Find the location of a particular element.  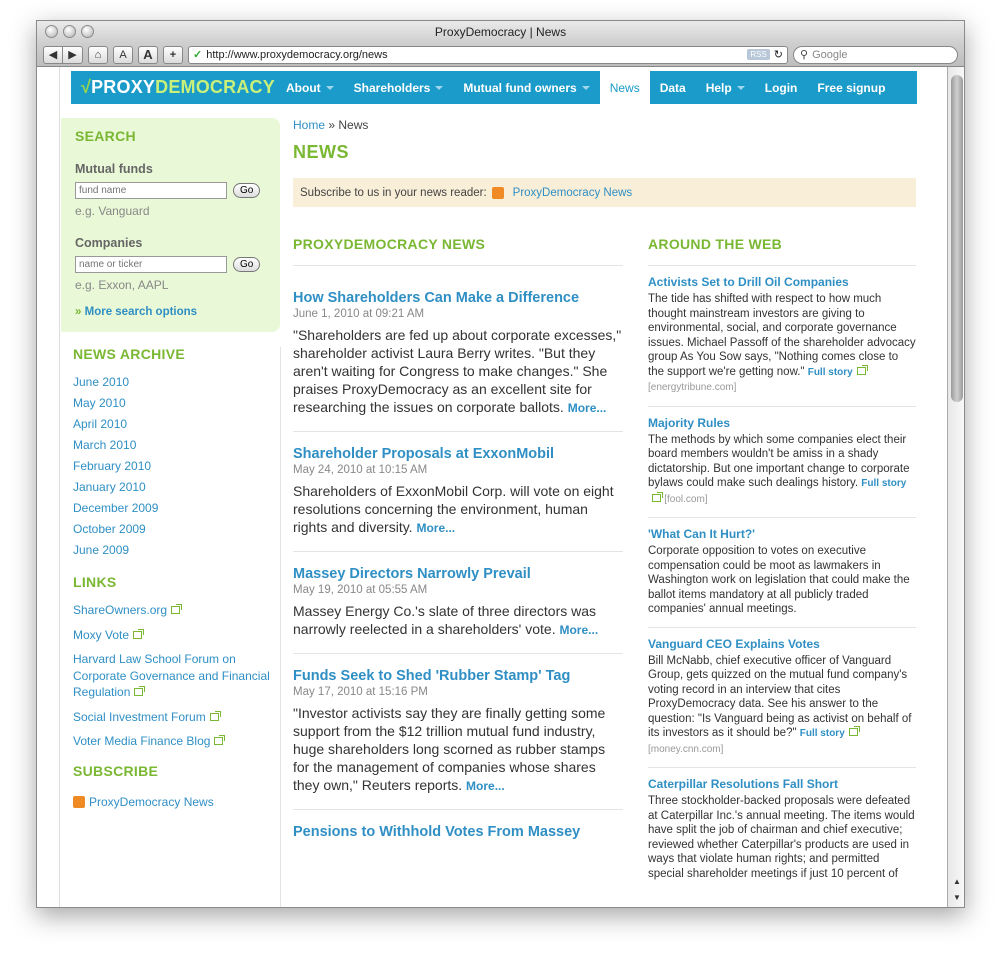

story-title: Pensions to Withhold Votes From Massey is located at coordinates (458, 832).